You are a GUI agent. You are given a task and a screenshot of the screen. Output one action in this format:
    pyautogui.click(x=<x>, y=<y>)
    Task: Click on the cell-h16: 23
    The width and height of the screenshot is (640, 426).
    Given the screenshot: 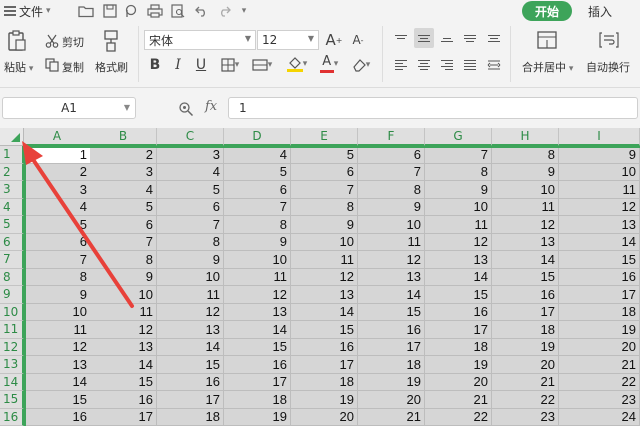 What is the action you would take?
    pyautogui.click(x=525, y=417)
    